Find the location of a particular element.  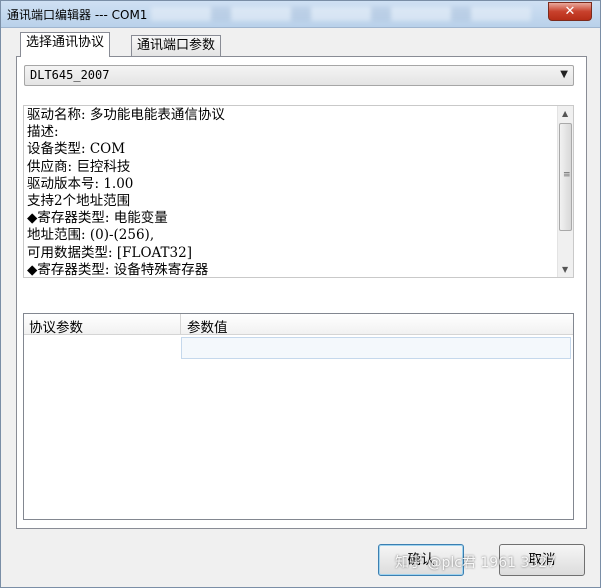

protocol-select-value: DLT645_2007 is located at coordinates (70, 75).